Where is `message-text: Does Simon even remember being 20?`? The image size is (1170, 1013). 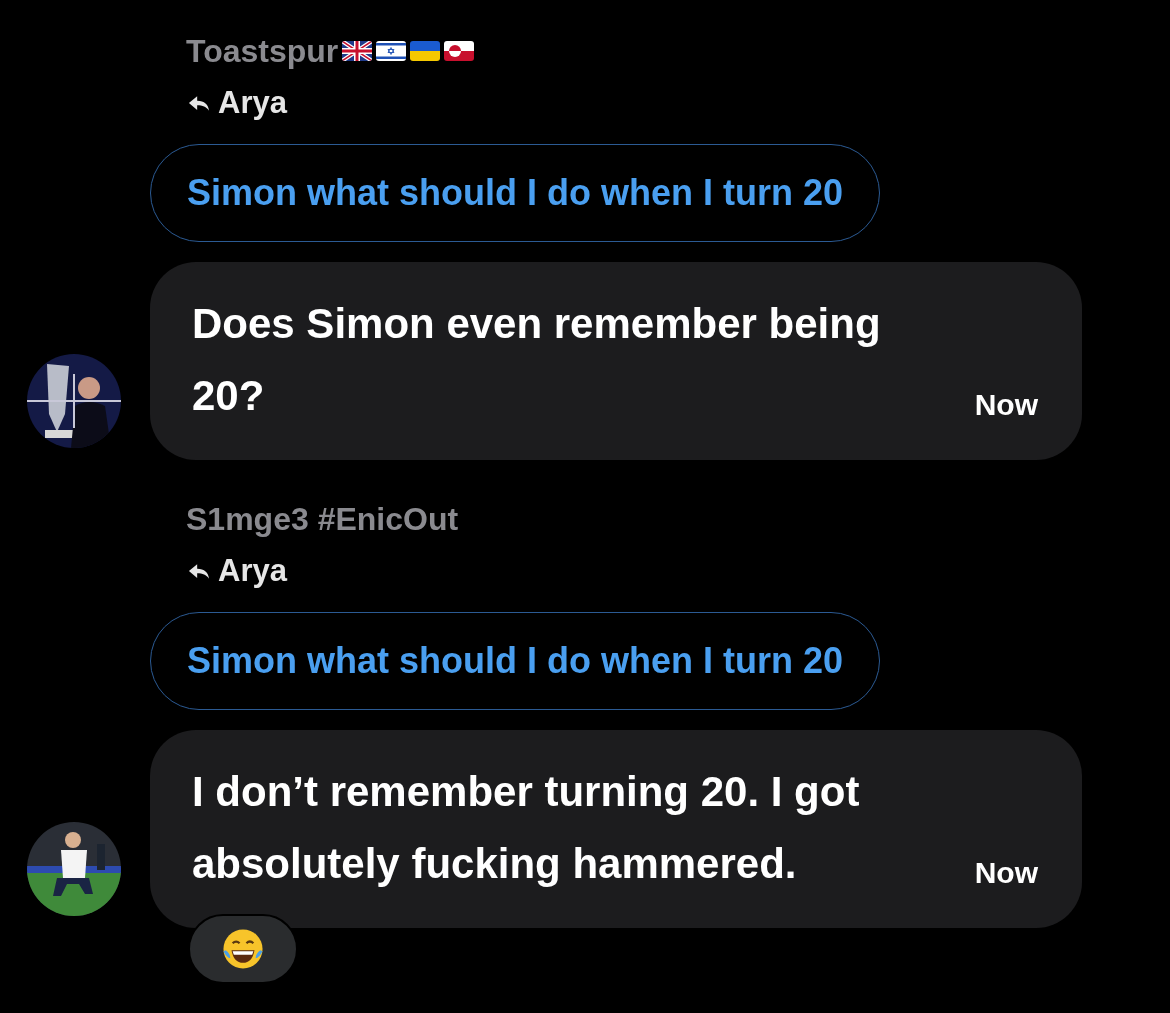 message-text: Does Simon even remember being 20? is located at coordinates (537, 360).